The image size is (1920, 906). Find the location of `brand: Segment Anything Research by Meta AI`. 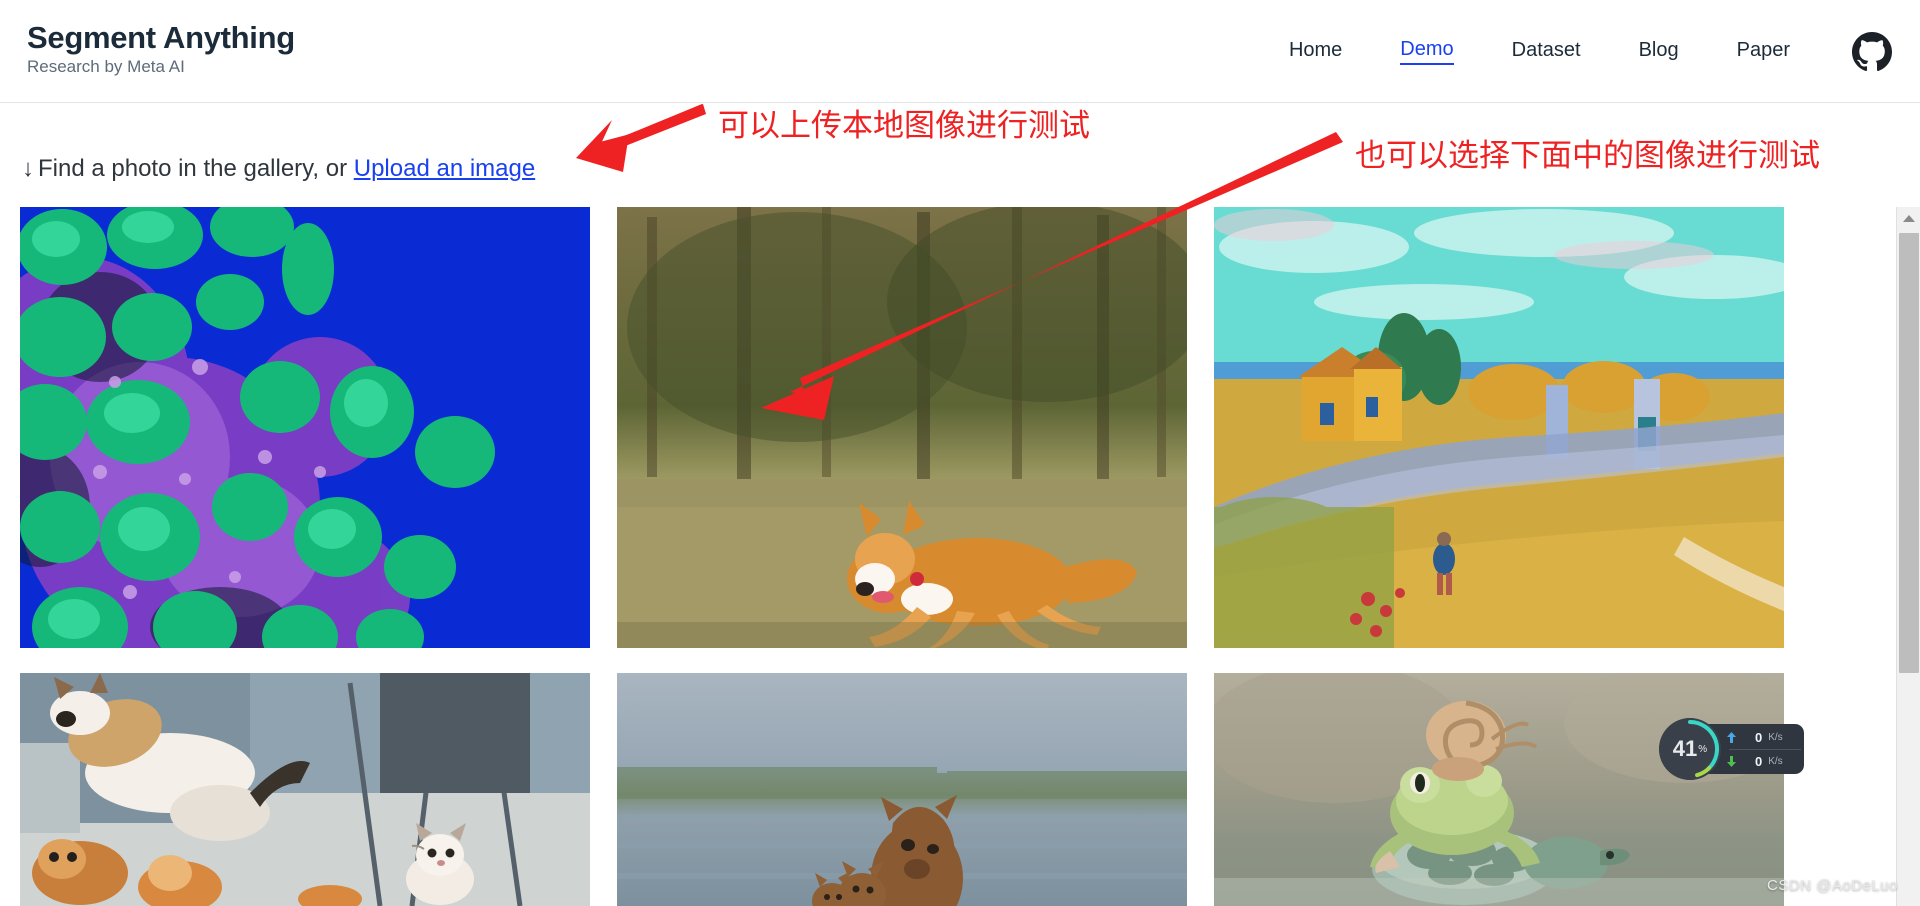

brand: Segment Anything Research by Meta AI is located at coordinates (161, 48).